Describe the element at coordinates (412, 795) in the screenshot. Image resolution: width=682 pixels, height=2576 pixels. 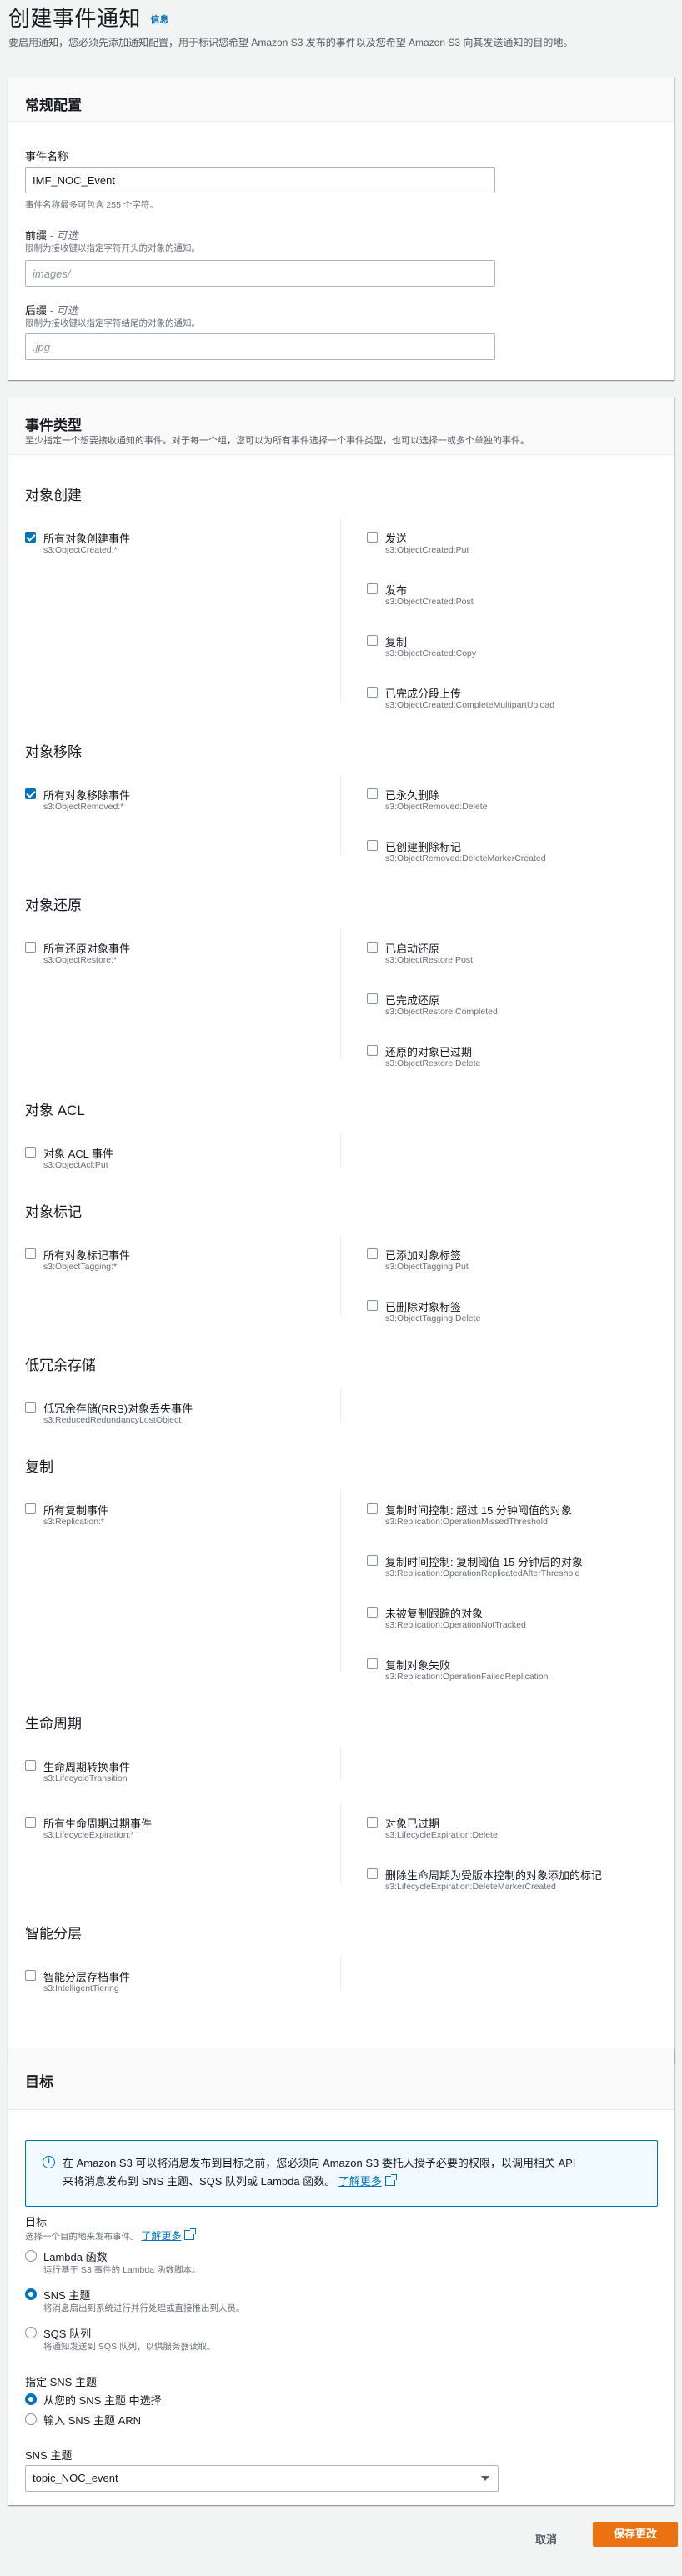
I see `checkbox-label: 已永久删除` at that location.